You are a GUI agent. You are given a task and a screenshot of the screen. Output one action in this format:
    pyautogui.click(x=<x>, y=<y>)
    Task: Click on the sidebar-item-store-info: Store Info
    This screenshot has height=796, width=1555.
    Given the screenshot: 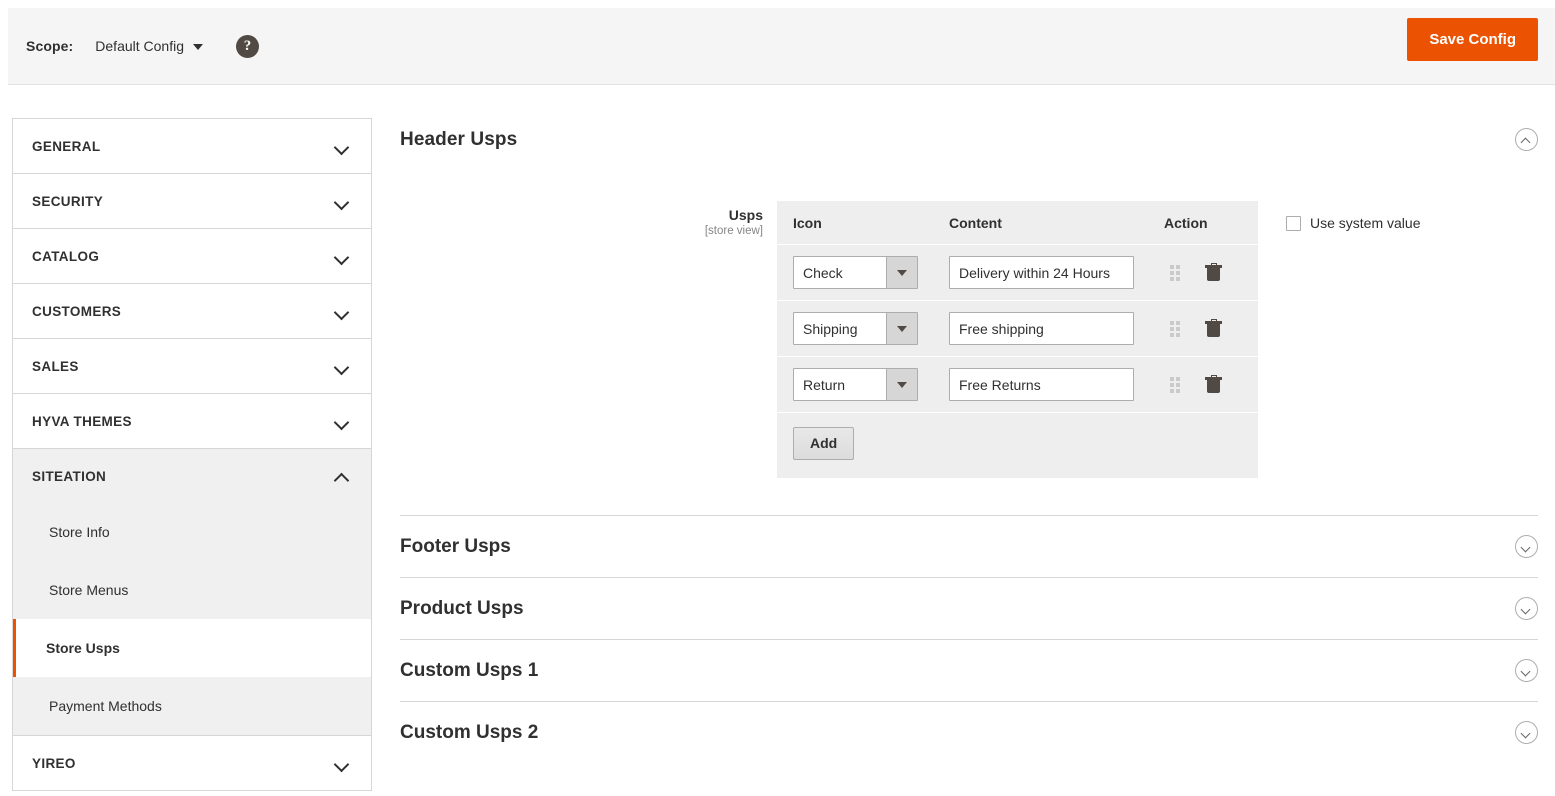 What is the action you would take?
    pyautogui.click(x=192, y=532)
    